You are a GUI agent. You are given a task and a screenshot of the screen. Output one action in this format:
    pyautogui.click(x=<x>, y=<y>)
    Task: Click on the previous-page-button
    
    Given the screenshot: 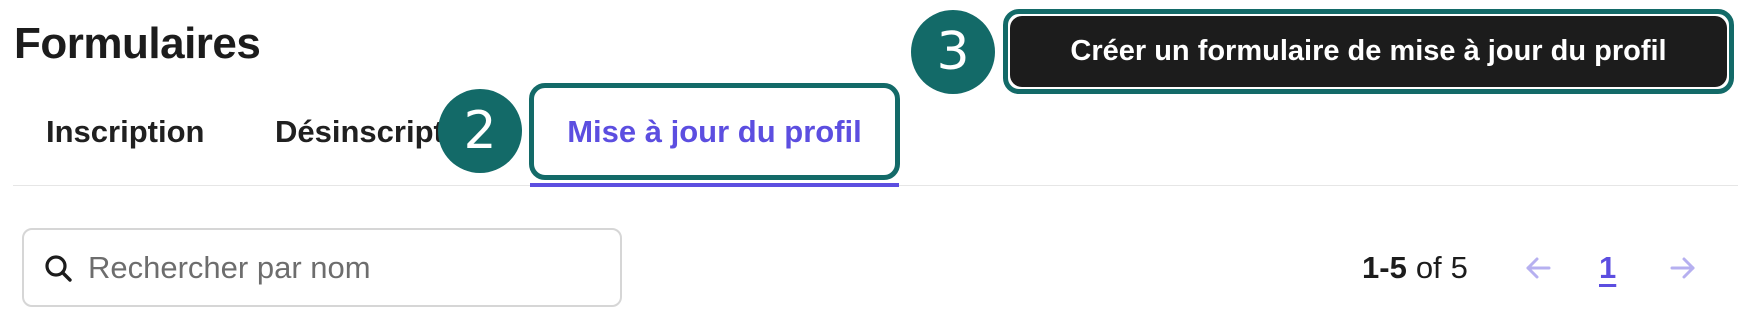 What is the action you would take?
    pyautogui.click(x=1539, y=268)
    